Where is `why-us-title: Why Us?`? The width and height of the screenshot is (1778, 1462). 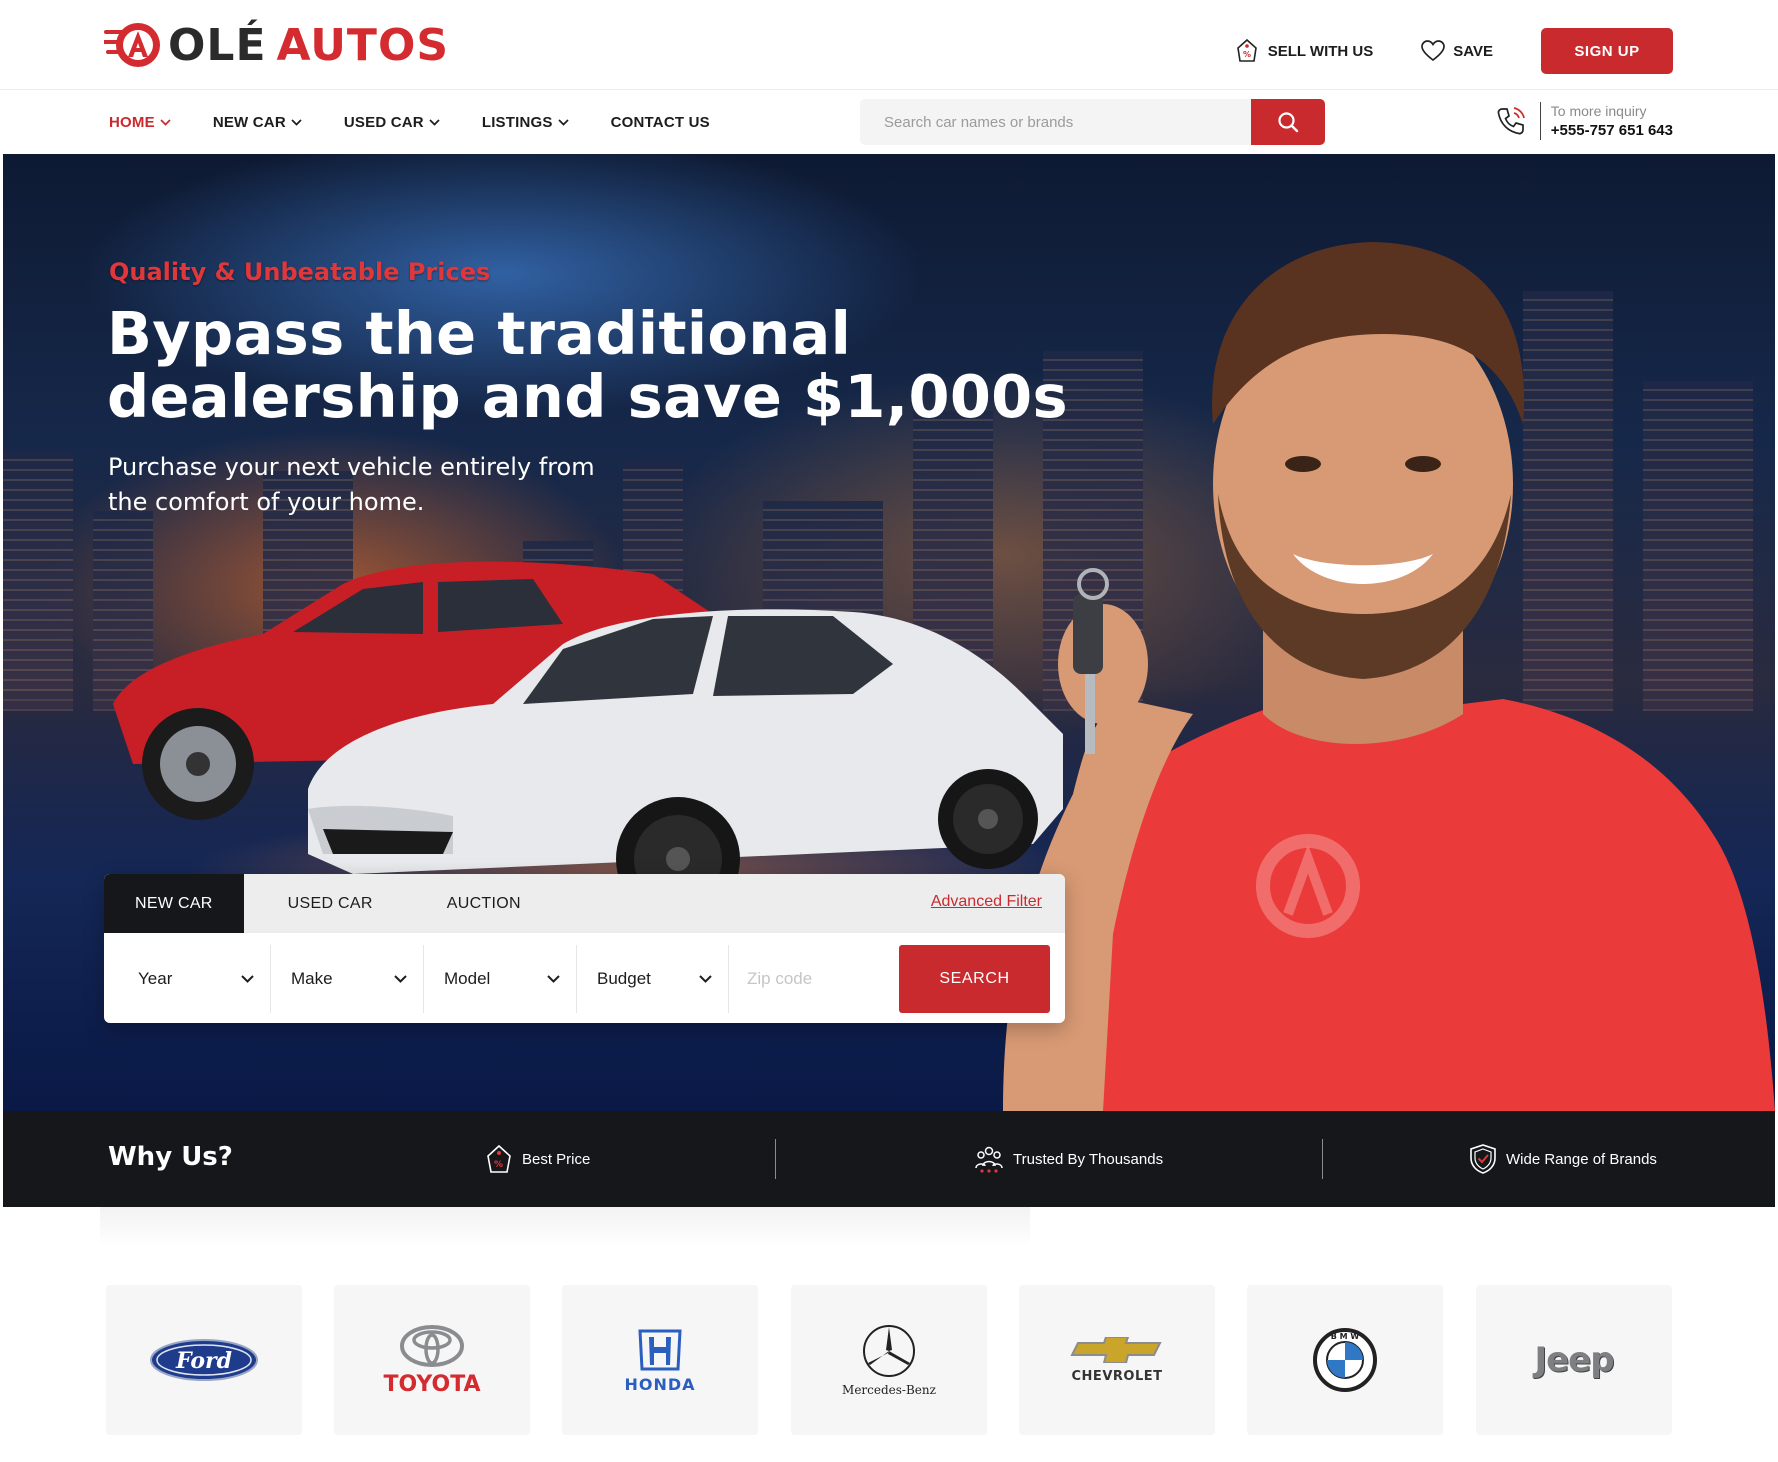
why-us-title: Why Us? is located at coordinates (170, 1157).